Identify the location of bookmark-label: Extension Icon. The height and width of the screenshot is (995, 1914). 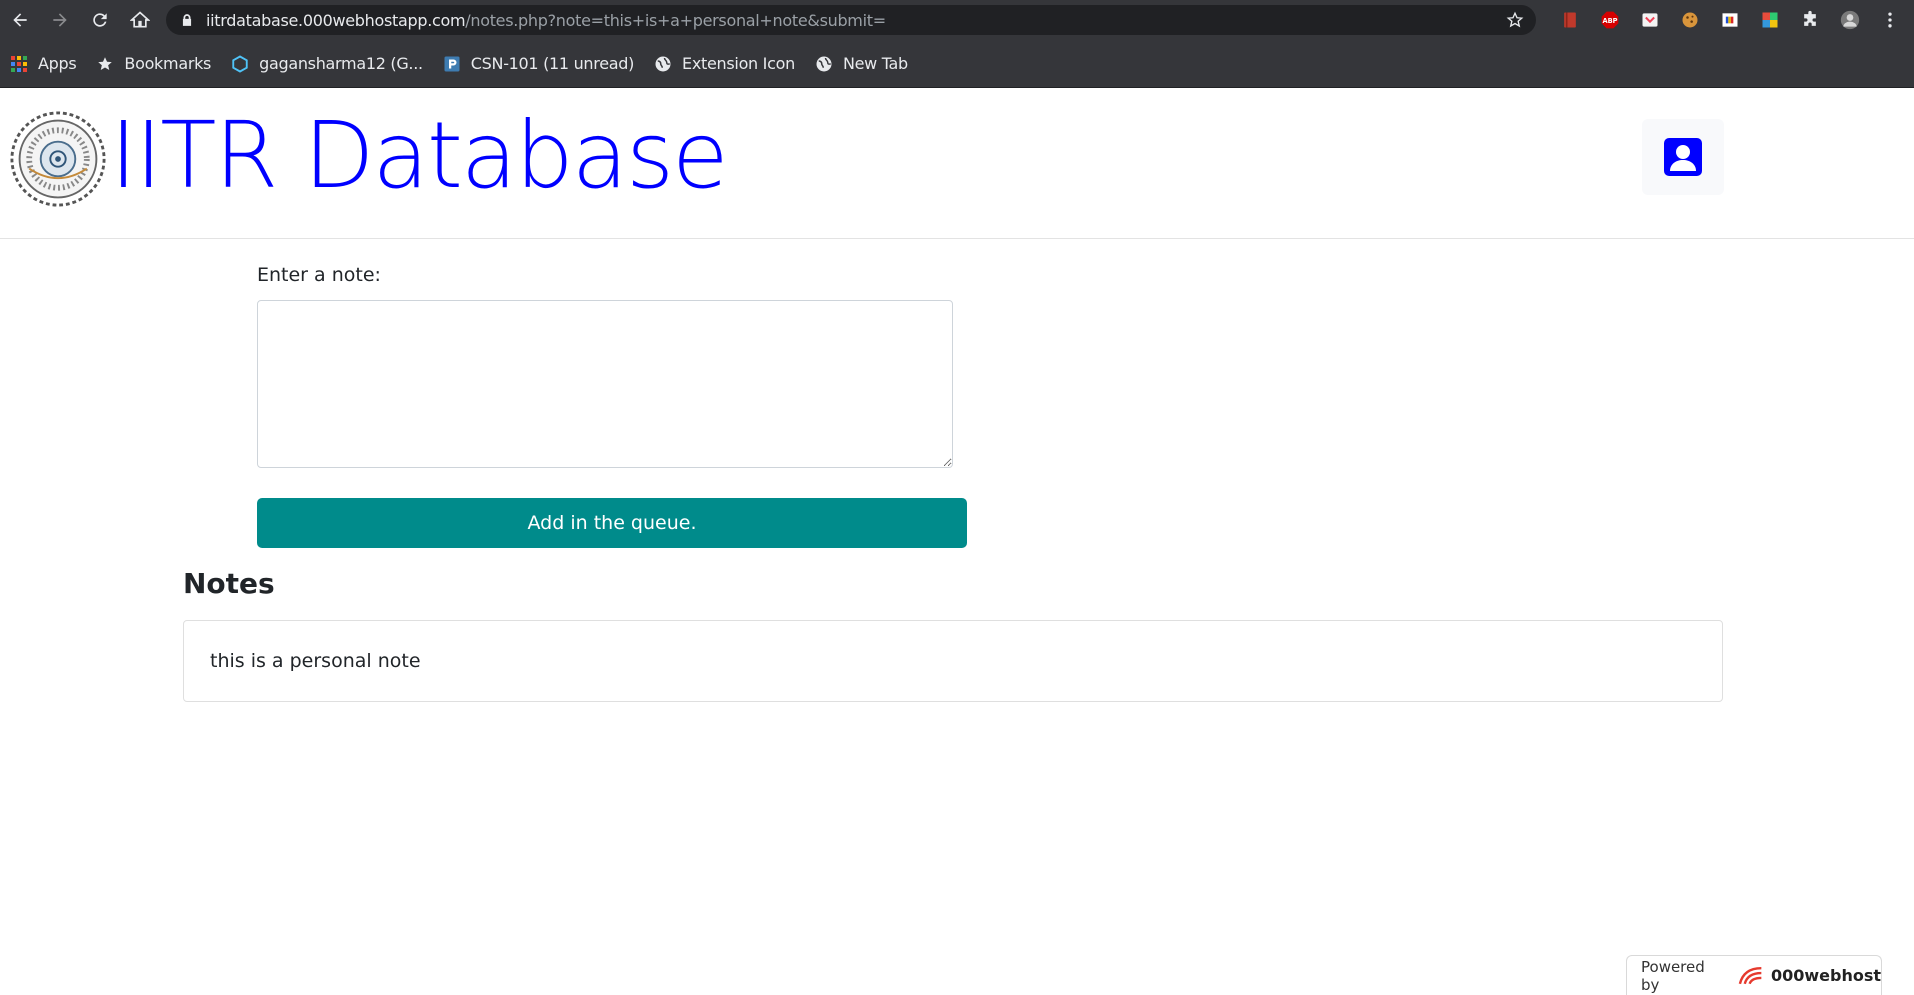
(738, 63).